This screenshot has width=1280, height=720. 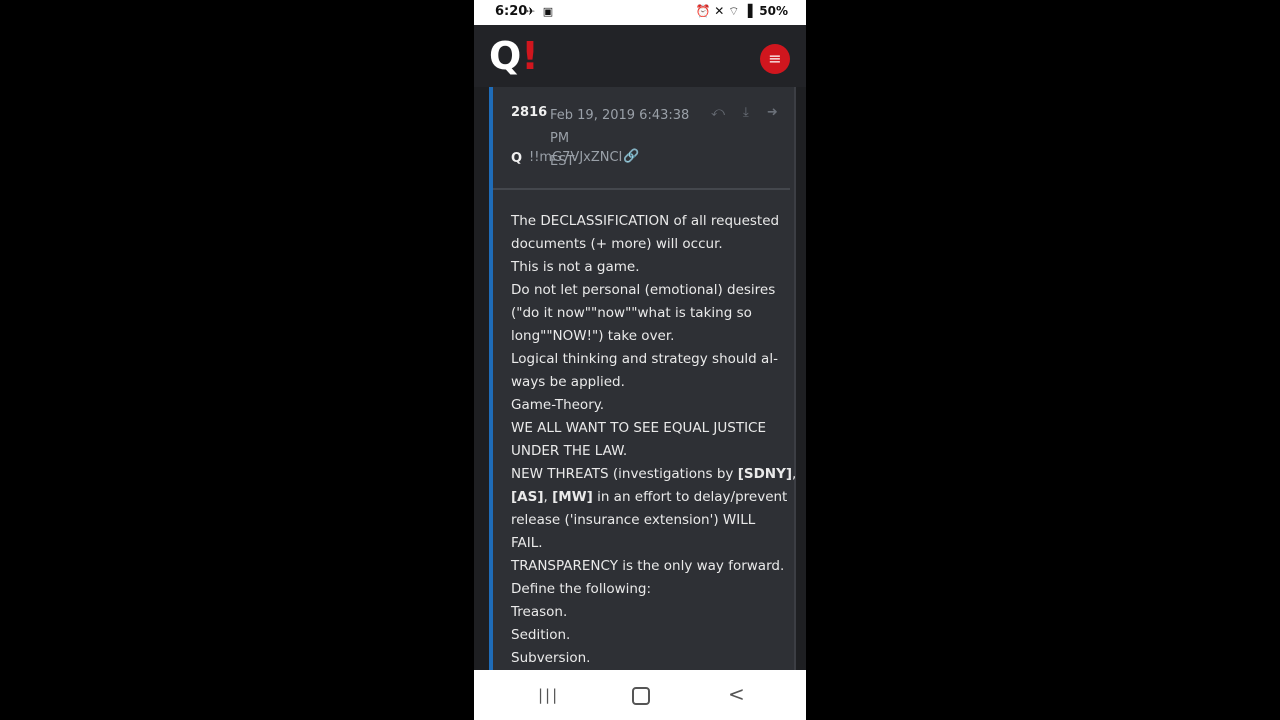 I want to click on menu-button: ≡, so click(x=775, y=59).